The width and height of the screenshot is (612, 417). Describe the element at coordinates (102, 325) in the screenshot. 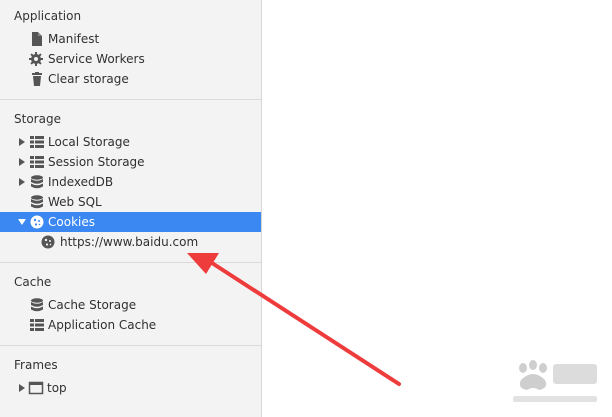

I see `sidebar-item-label: Application Cache` at that location.